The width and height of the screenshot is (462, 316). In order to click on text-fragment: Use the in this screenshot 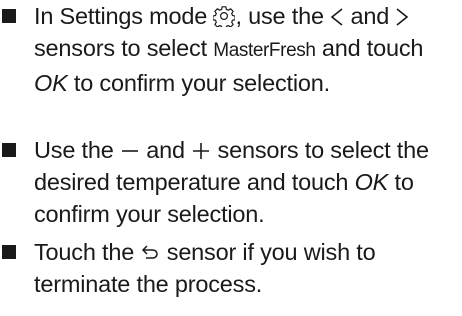, I will do `click(77, 150)`.